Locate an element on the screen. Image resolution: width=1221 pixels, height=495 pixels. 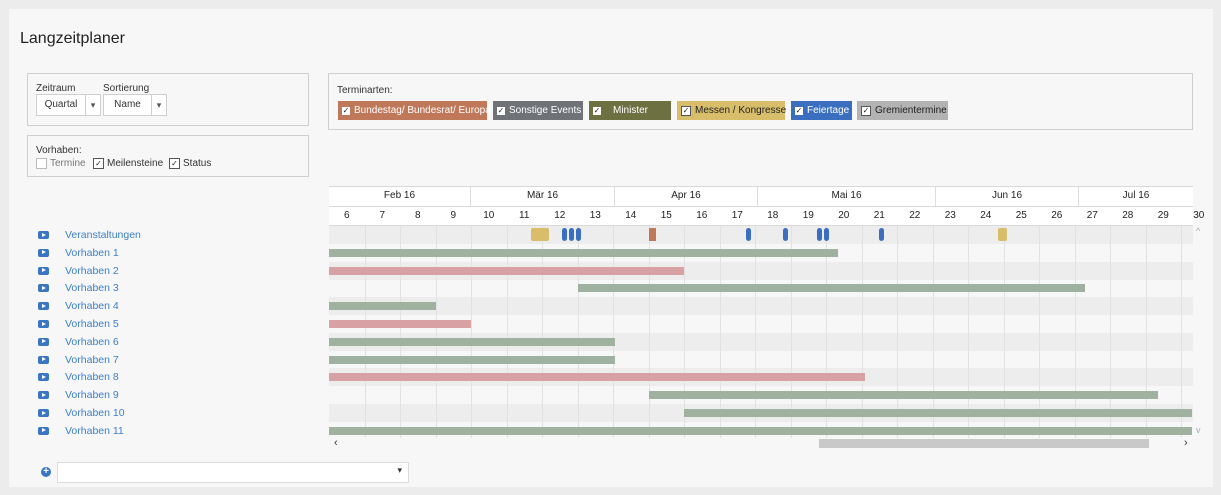
vorhaben-status-checkbox: ✓ Status is located at coordinates (190, 163).